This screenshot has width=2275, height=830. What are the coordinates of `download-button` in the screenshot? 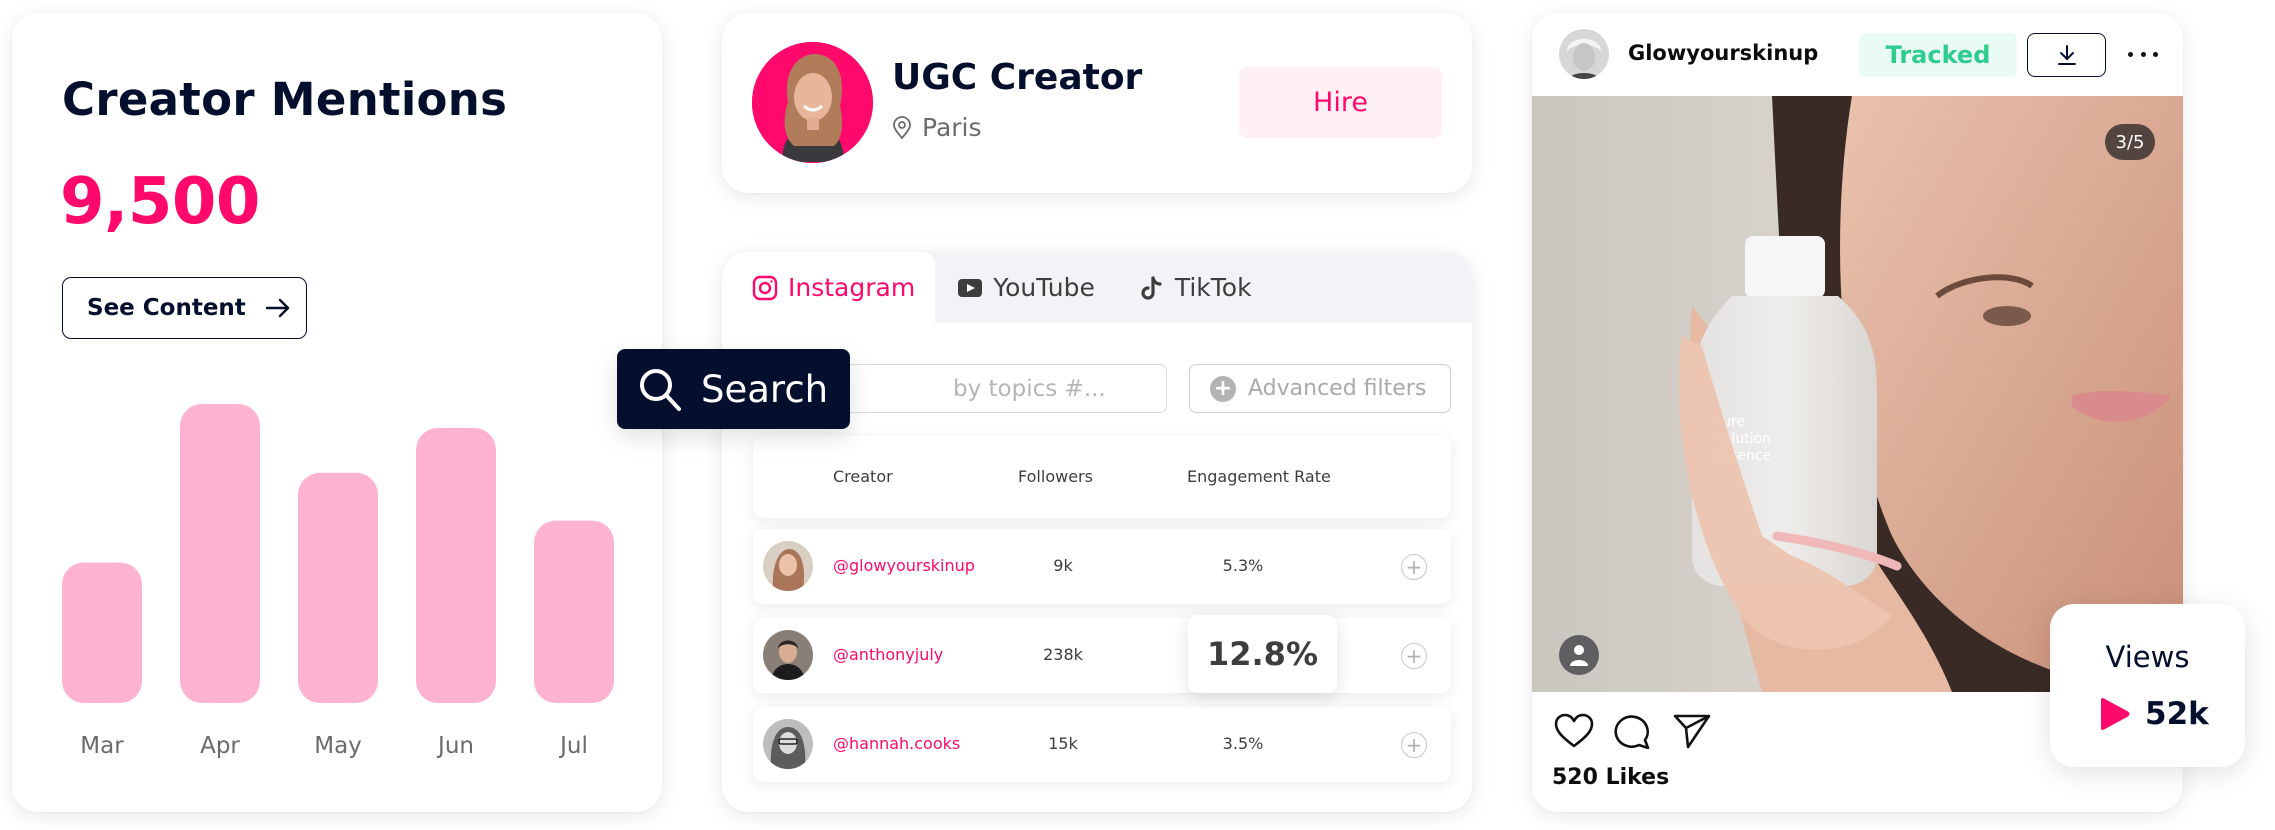 It's located at (2066, 55).